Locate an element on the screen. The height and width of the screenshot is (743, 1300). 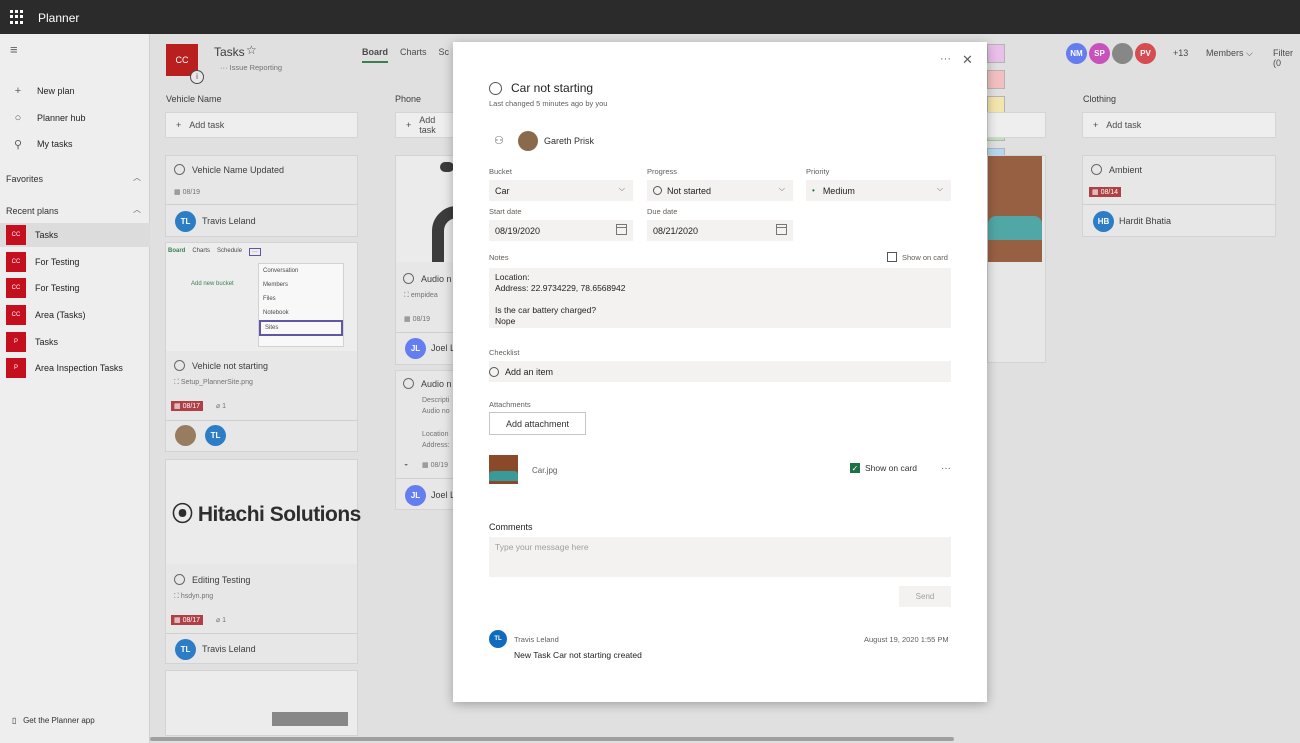
nav-planner-hub: ○ Planner hub is located at coordinates (75, 118).